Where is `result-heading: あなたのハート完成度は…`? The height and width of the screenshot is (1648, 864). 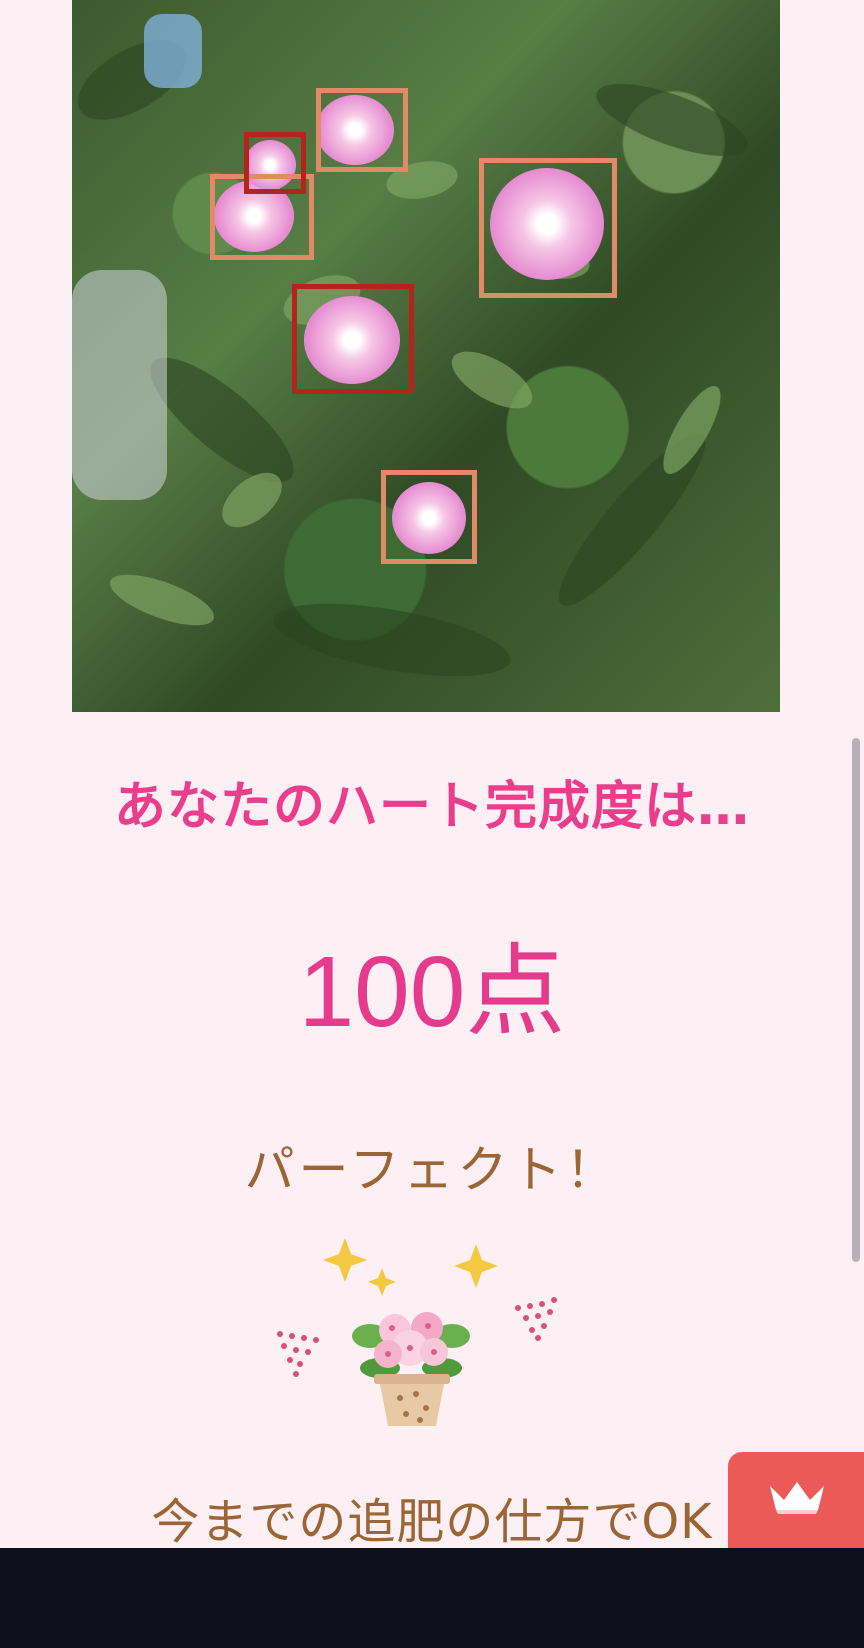
result-heading: あなたのハート完成度は… is located at coordinates (431, 807).